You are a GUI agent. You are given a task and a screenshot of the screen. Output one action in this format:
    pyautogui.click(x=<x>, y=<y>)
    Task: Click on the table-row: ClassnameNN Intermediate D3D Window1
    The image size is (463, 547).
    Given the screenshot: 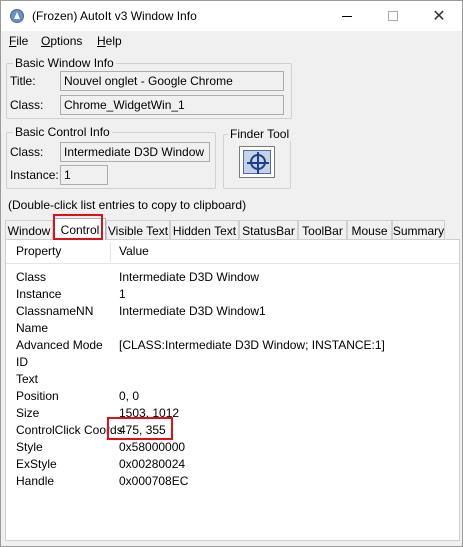 What is the action you would take?
    pyautogui.click(x=232, y=311)
    